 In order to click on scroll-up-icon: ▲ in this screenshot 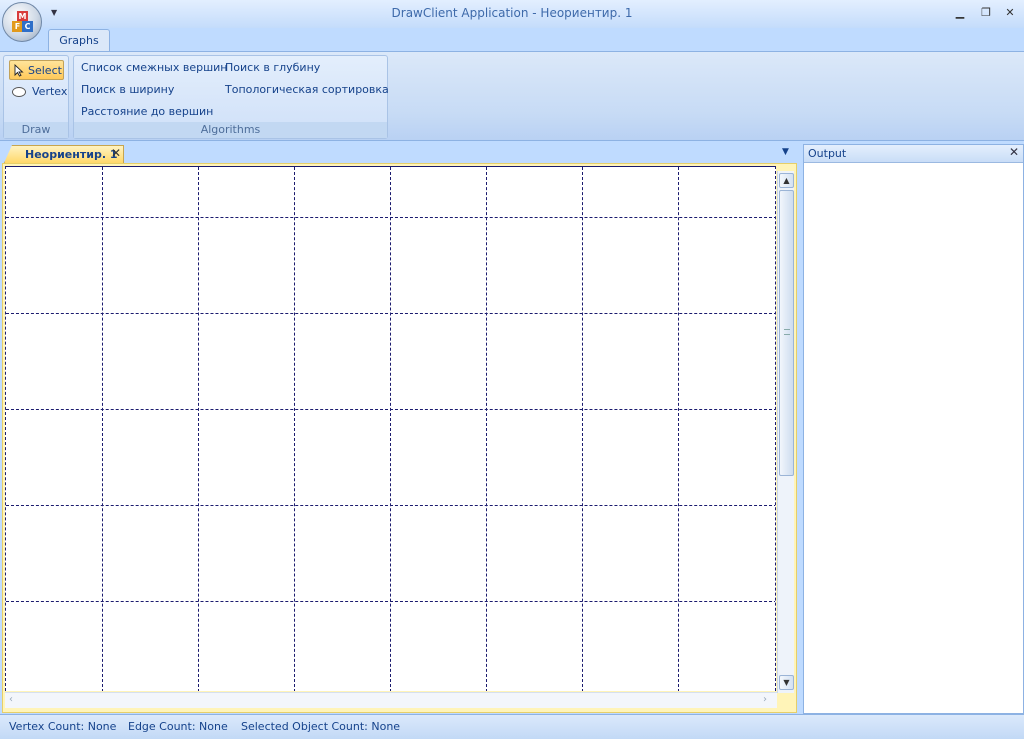, I will do `click(786, 180)`.